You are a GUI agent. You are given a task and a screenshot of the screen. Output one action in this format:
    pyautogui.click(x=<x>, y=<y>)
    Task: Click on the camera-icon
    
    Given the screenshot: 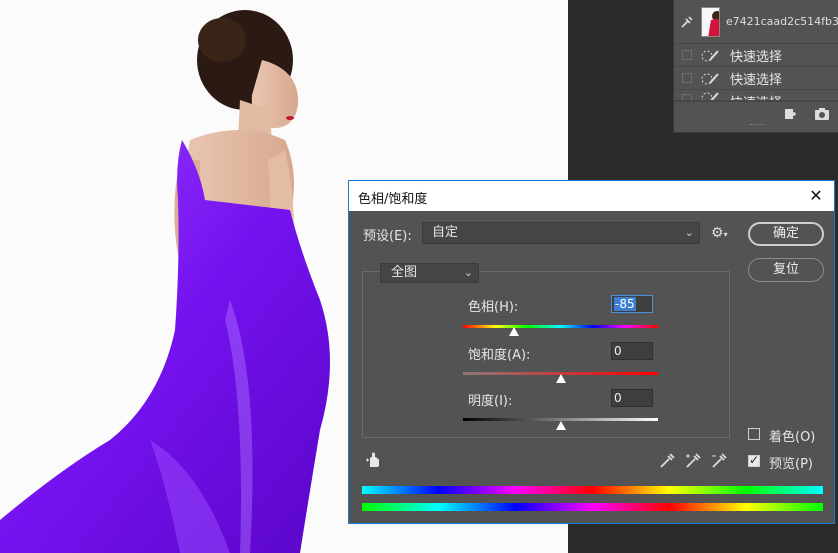 What is the action you would take?
    pyautogui.click(x=822, y=114)
    